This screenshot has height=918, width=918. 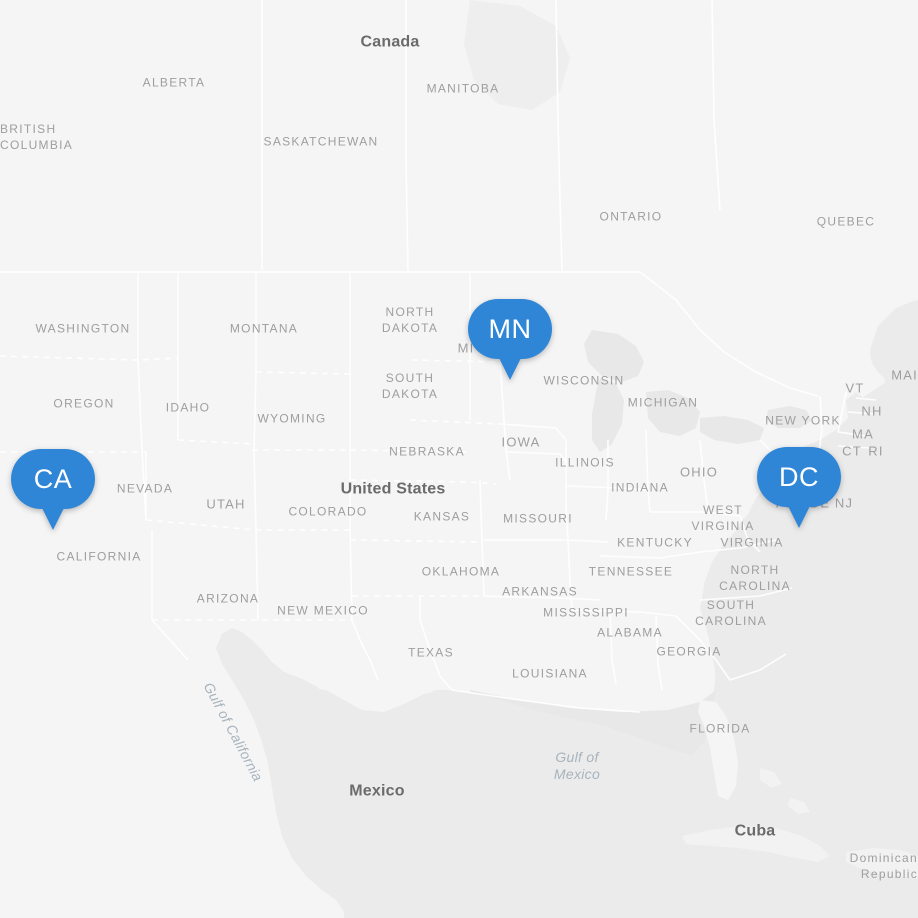 I want to click on map-marker-ca-label: CA, so click(x=53, y=479).